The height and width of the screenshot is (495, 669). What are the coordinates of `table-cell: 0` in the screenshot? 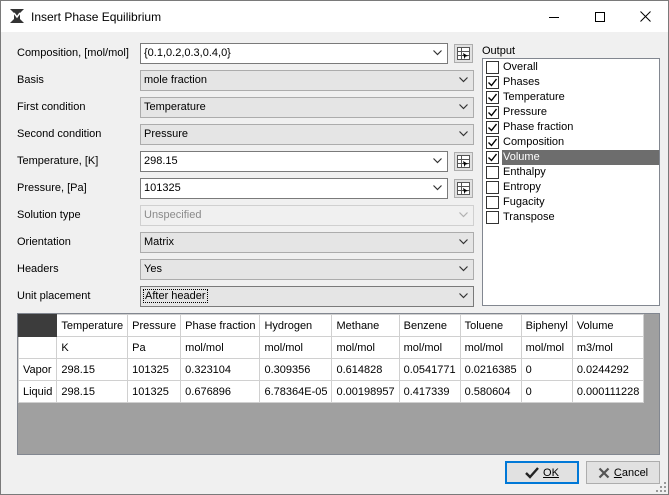 It's located at (546, 391).